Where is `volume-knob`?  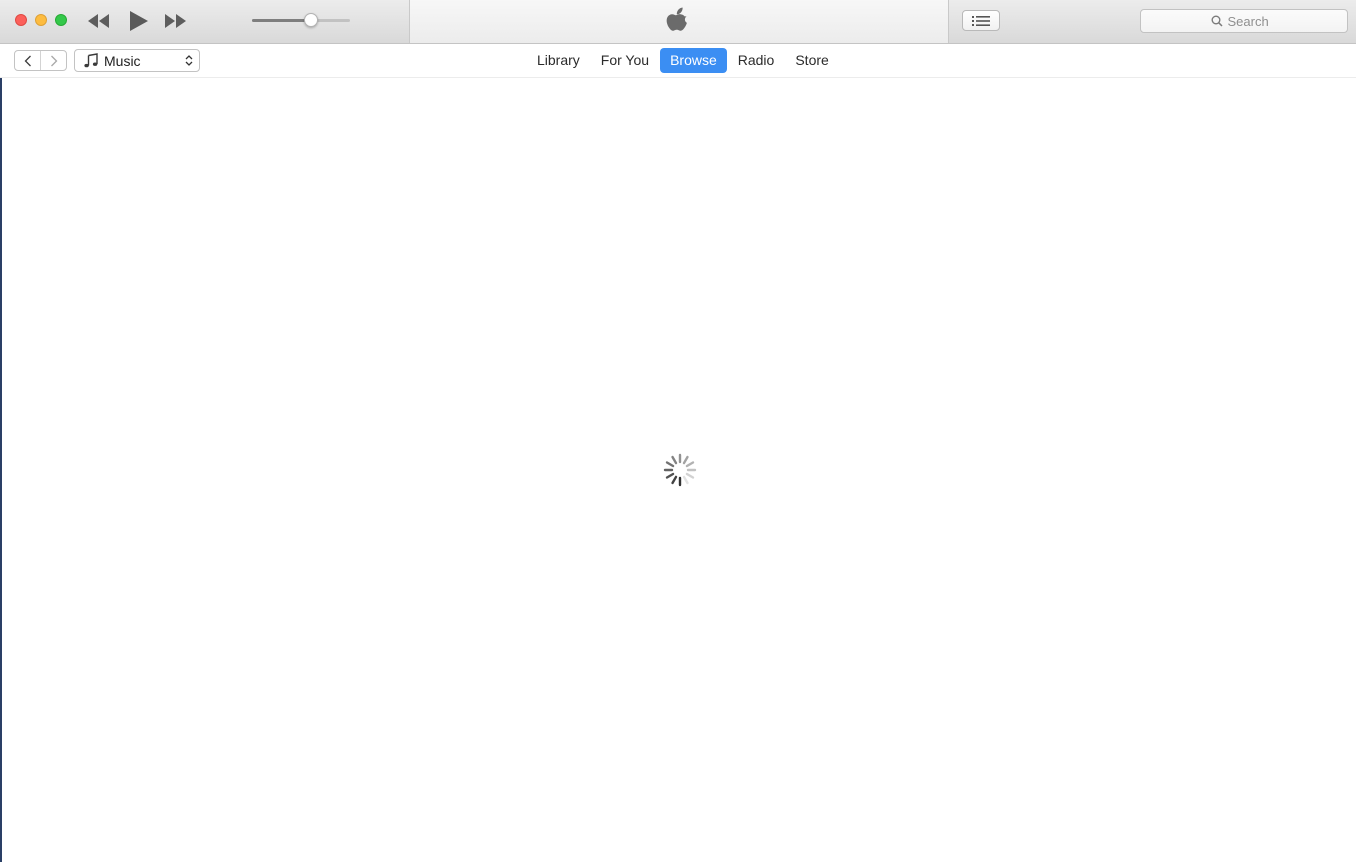
volume-knob is located at coordinates (310, 20).